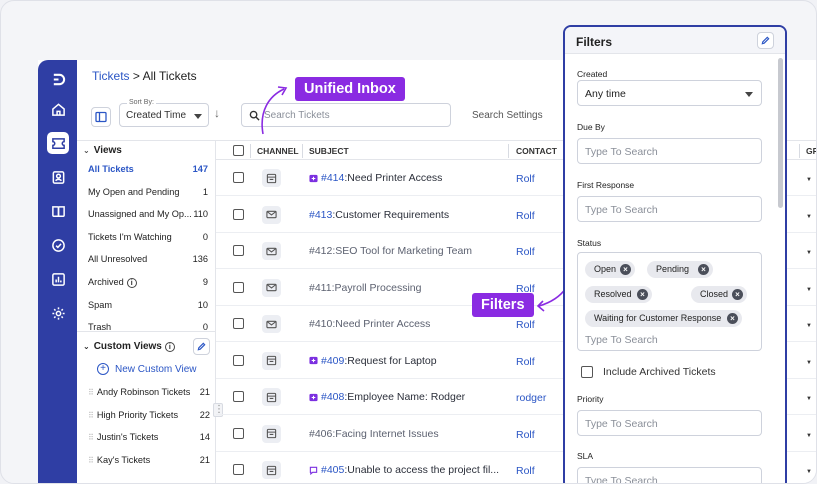 This screenshot has width=817, height=484. Describe the element at coordinates (102, 150) in the screenshot. I see `views-heading: ⌄ Views` at that location.